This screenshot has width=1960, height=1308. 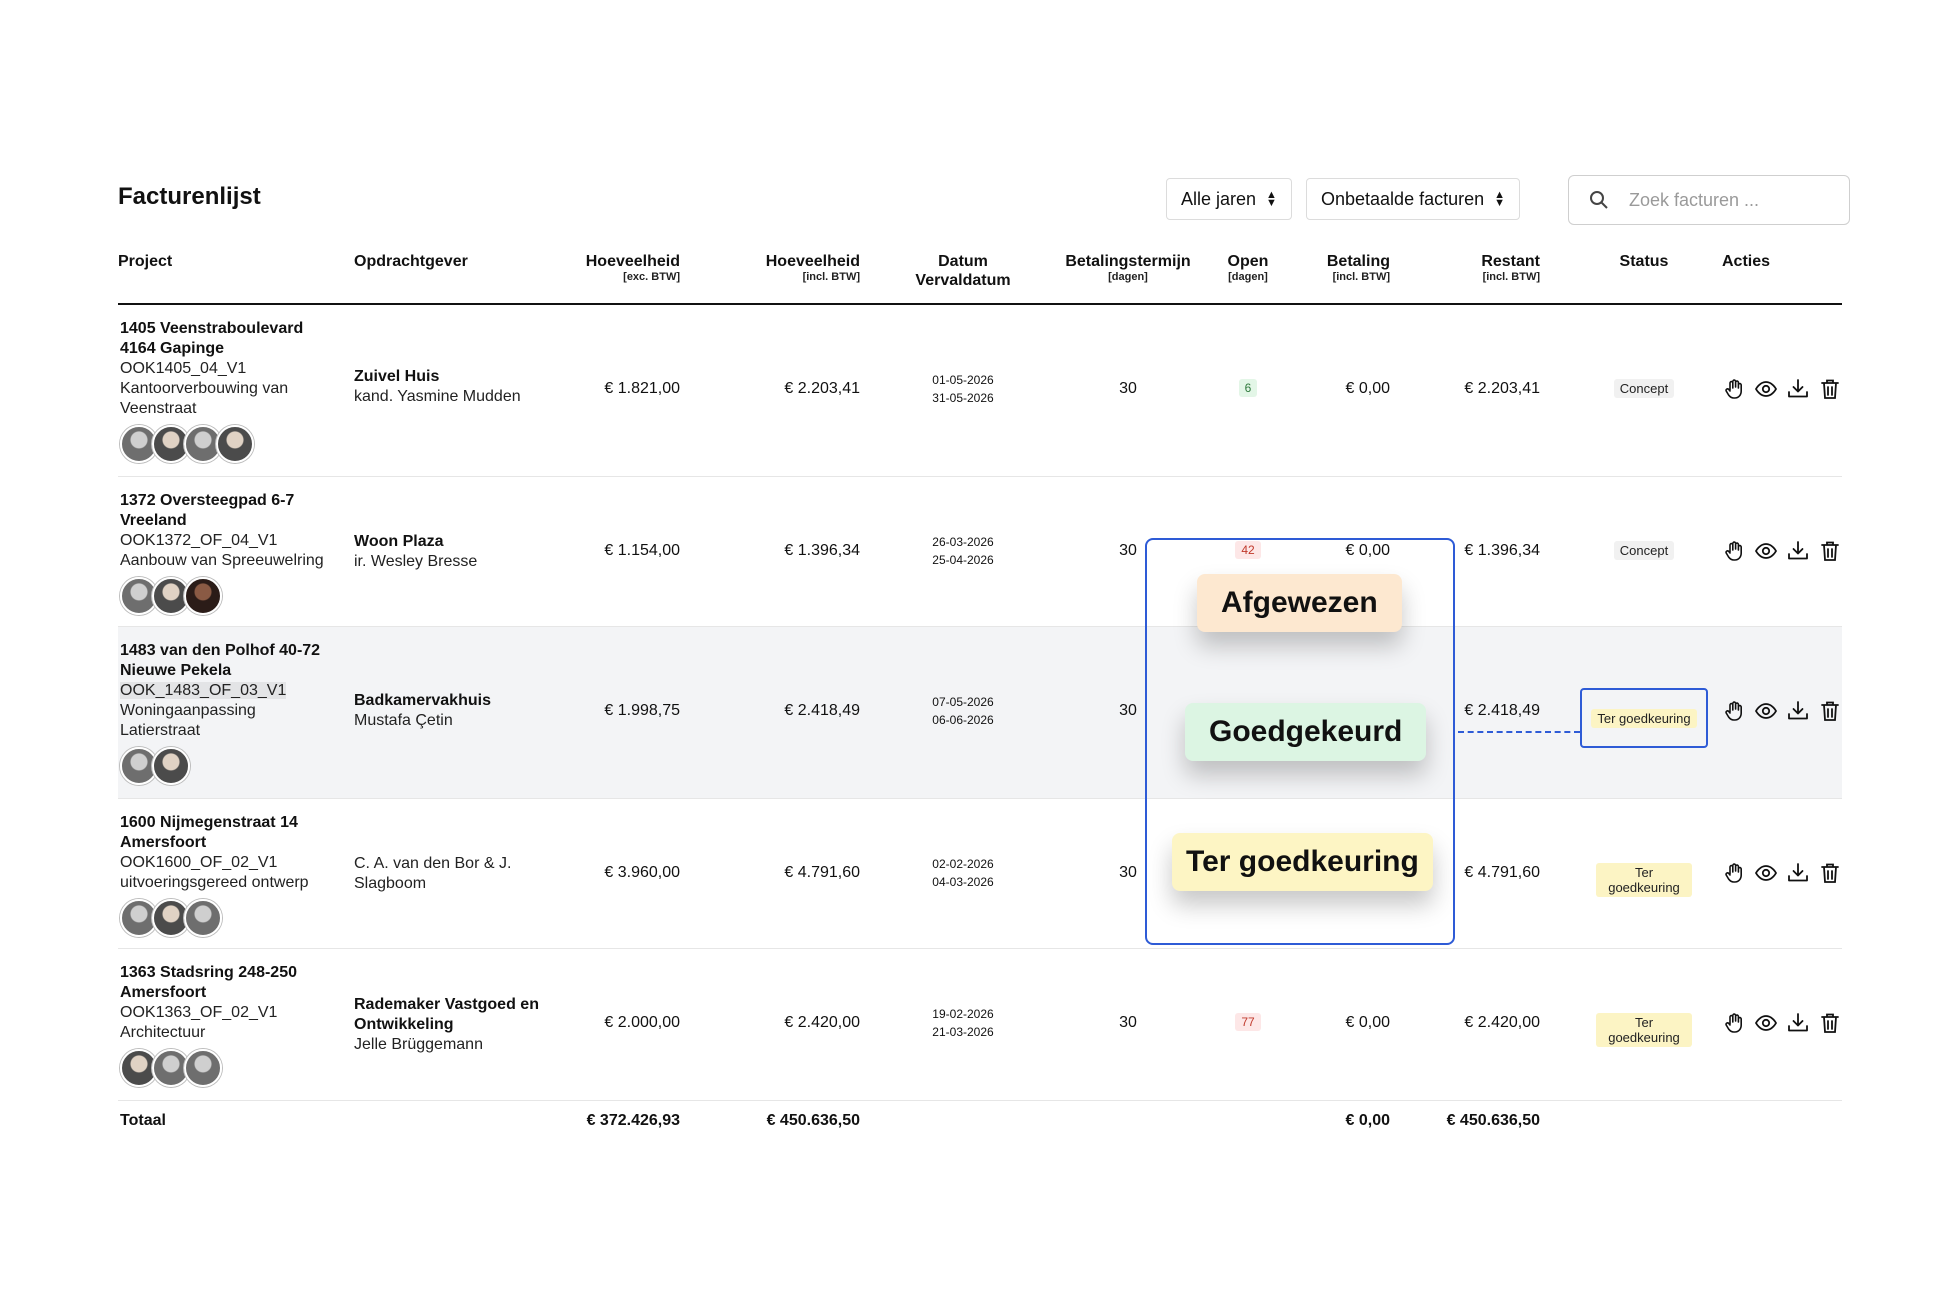 I want to click on client-name: Rademaker Vastgoed en, so click(x=446, y=1004).